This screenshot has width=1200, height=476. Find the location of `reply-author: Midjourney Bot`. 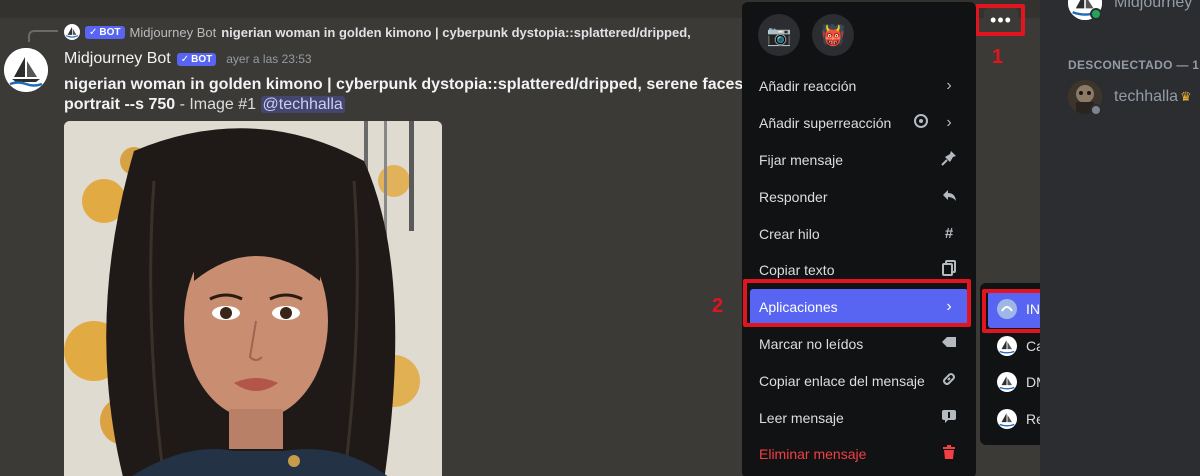

reply-author: Midjourney Bot is located at coordinates (173, 32).